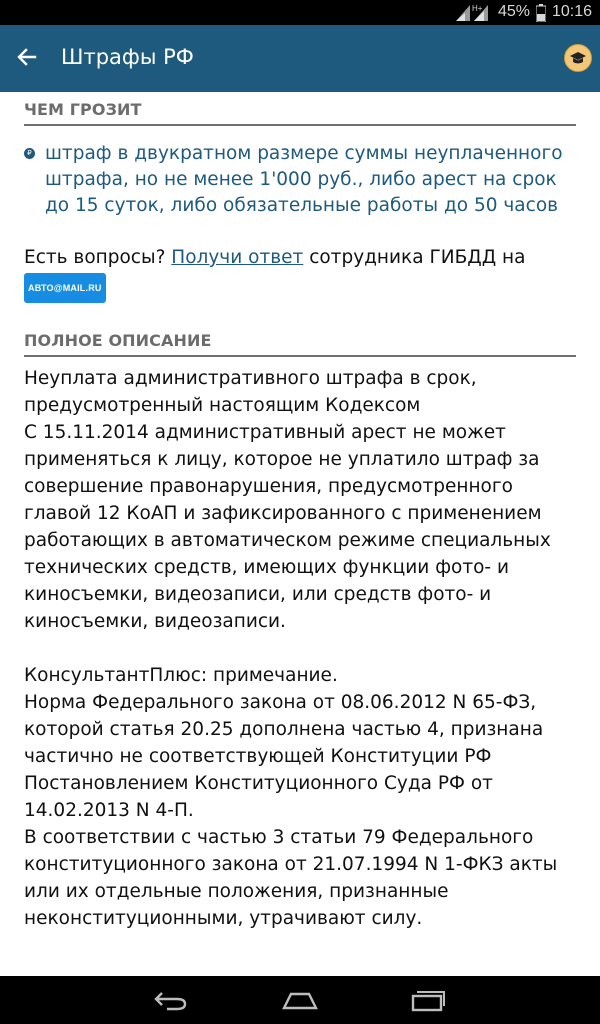 The height and width of the screenshot is (1024, 600). What do you see at coordinates (95, 257) in the screenshot?
I see `questions-prefix: Есть вопросы?` at bounding box center [95, 257].